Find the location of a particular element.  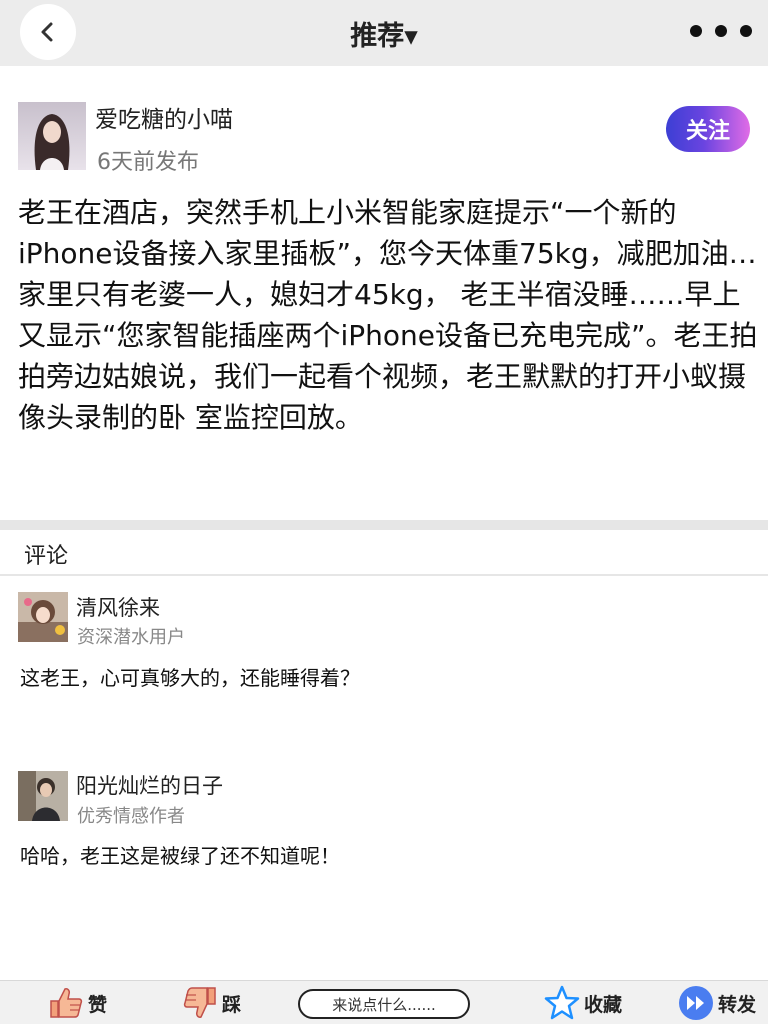

comment-author-role: 资深潜水用户 is located at coordinates (131, 637).